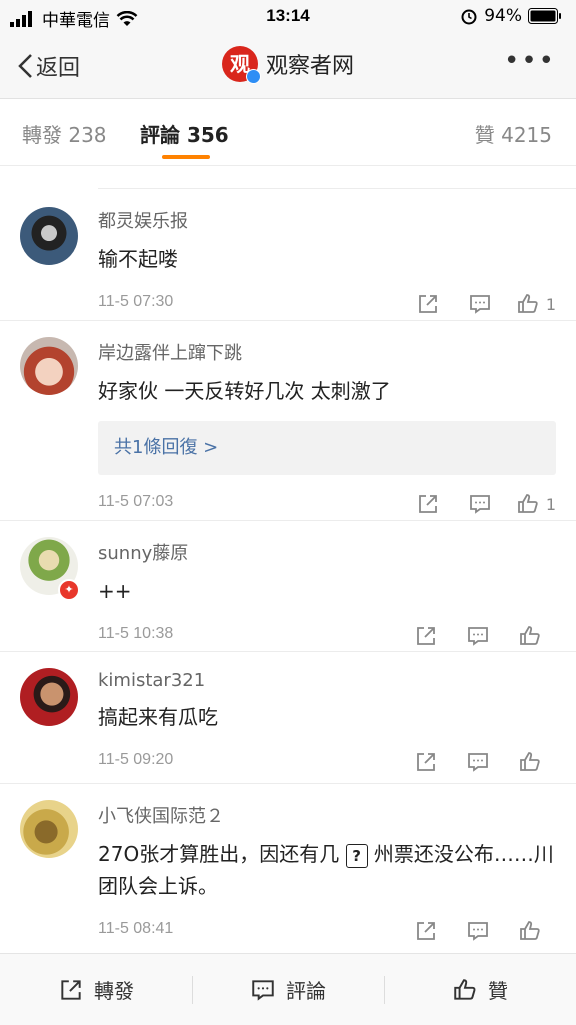 This screenshot has width=576, height=1025. What do you see at coordinates (244, 391) in the screenshot?
I see `comment-text: 好家伙 一天反转好几次 太刺激了` at bounding box center [244, 391].